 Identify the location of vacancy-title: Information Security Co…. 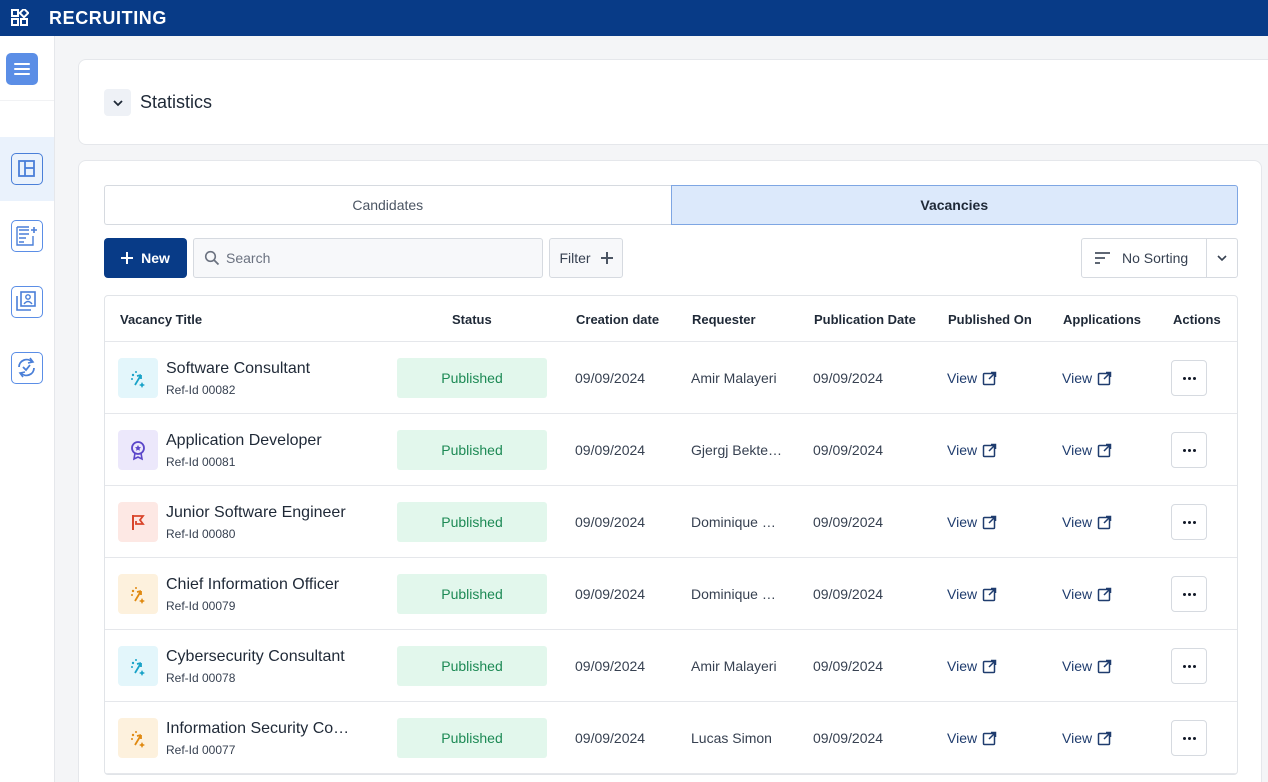
(257, 729).